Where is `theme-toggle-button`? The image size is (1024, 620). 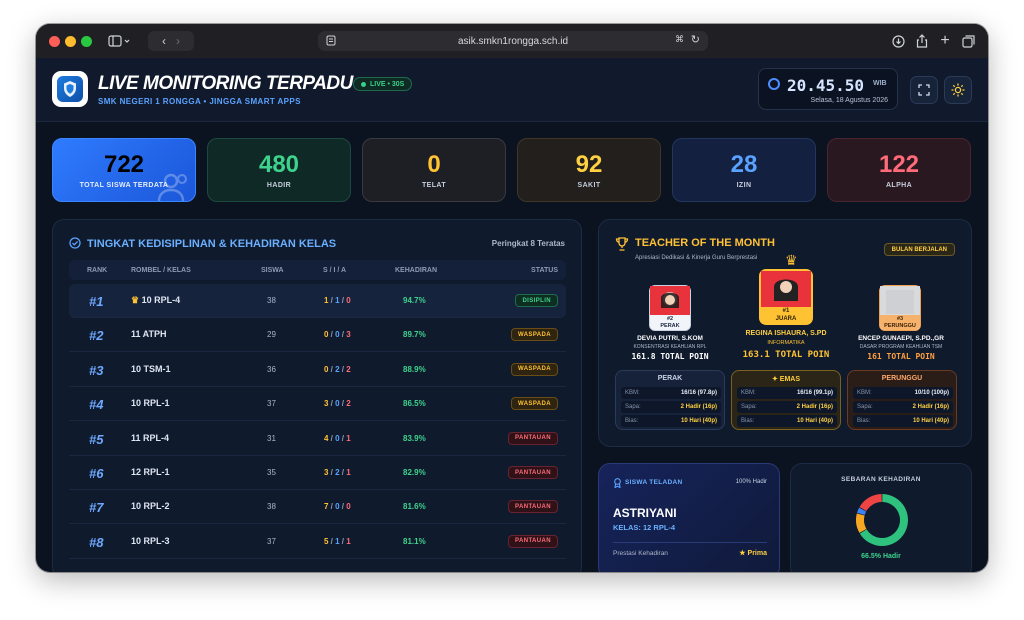
theme-toggle-button is located at coordinates (958, 90).